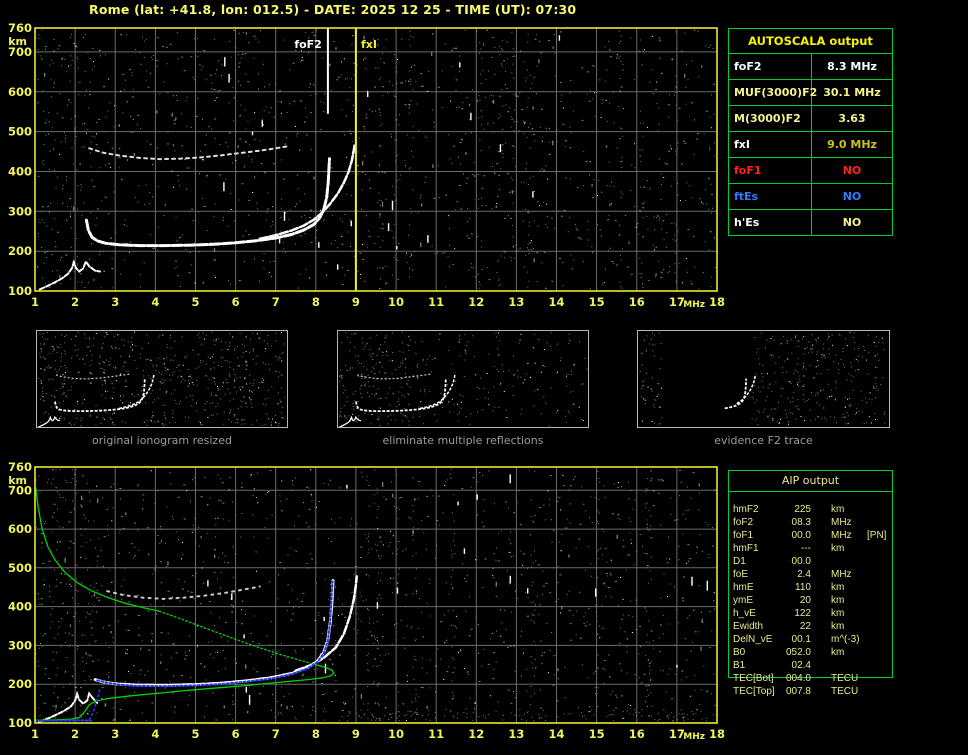  I want to click on autoscala-row-fxI: fxI 9.0 MHz, so click(810, 145).